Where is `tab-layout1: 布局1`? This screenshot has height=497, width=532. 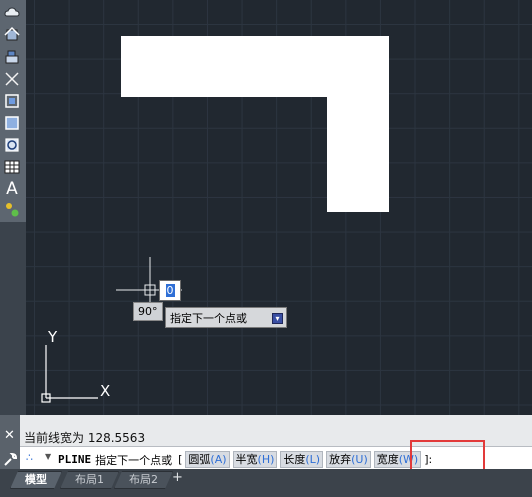
tab-layout1: 布局1 is located at coordinates (89, 480).